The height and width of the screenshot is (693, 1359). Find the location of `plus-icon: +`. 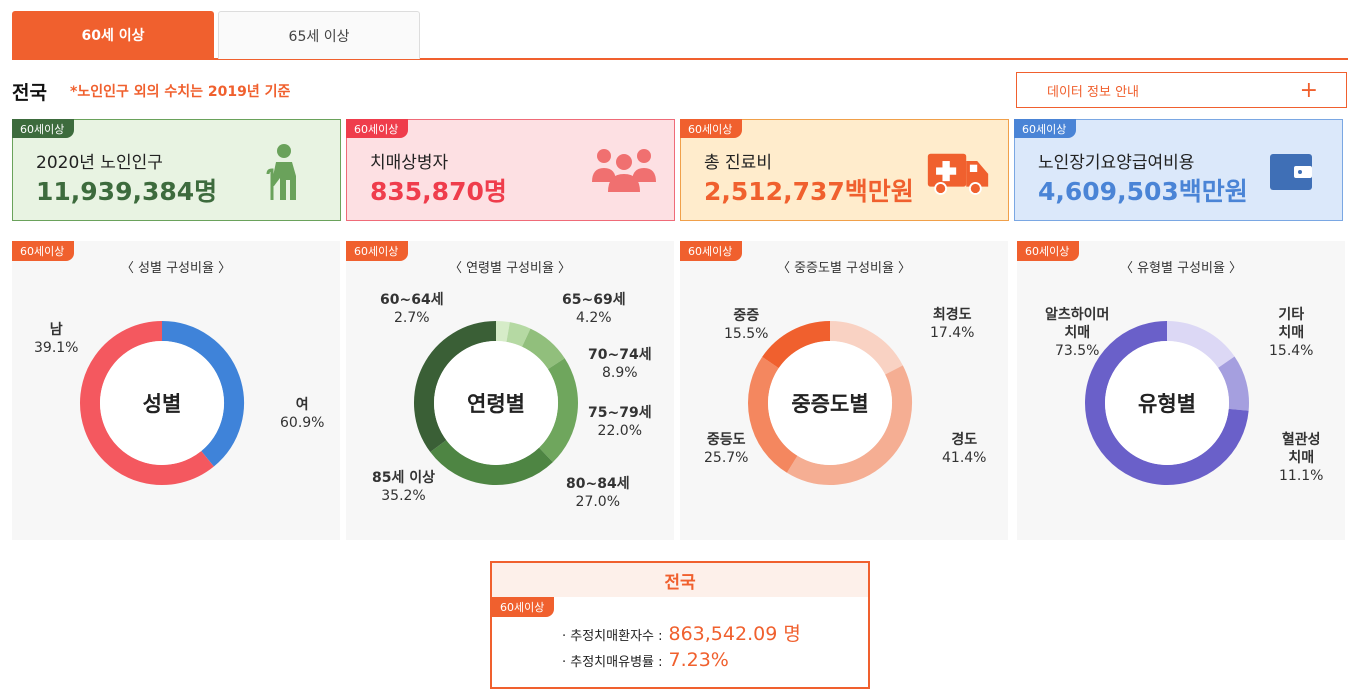

plus-icon: + is located at coordinates (1308, 90).